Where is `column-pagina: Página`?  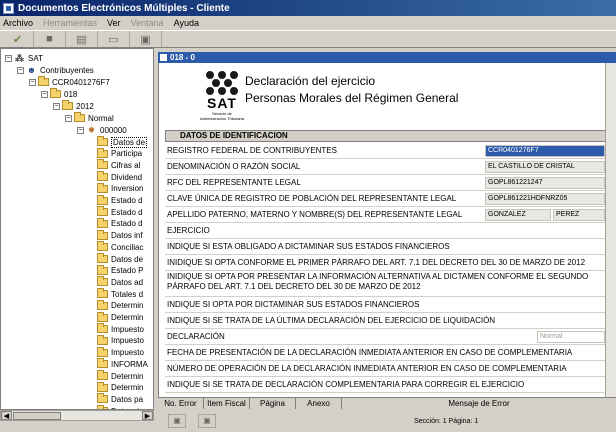
column-pagina: Página is located at coordinates (273, 403).